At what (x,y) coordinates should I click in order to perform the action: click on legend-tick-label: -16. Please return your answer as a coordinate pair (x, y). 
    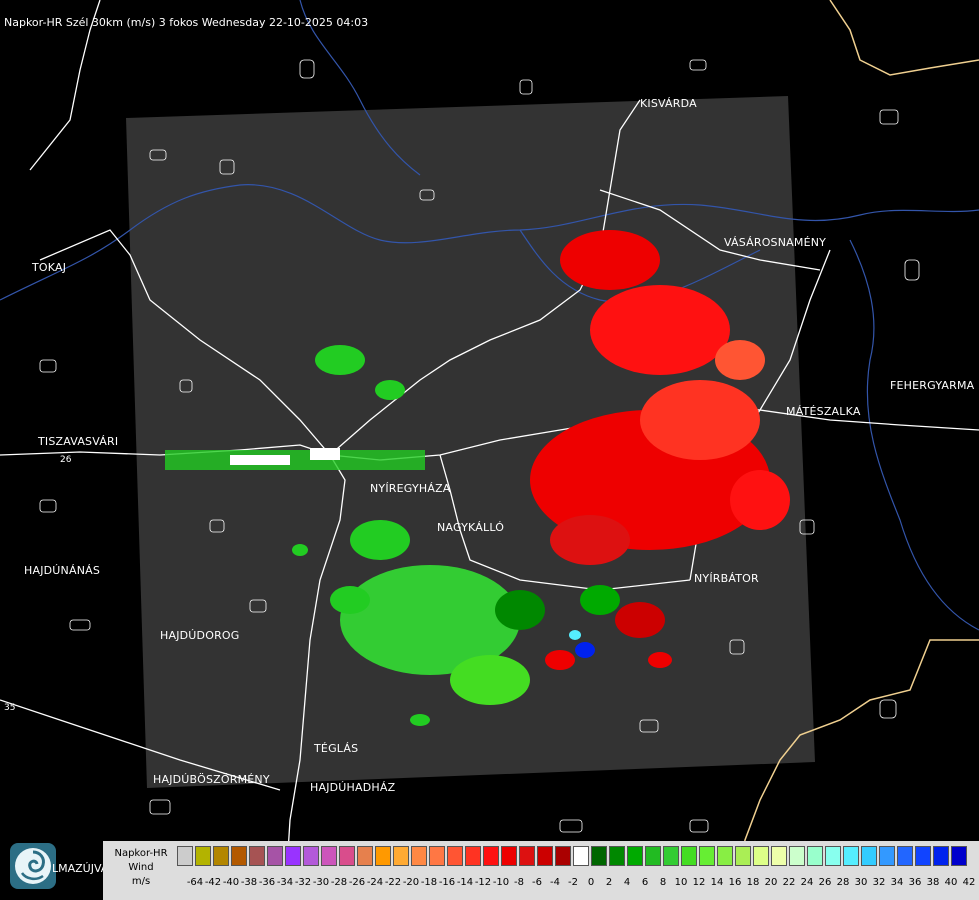
    Looking at the image, I should click on (447, 882).